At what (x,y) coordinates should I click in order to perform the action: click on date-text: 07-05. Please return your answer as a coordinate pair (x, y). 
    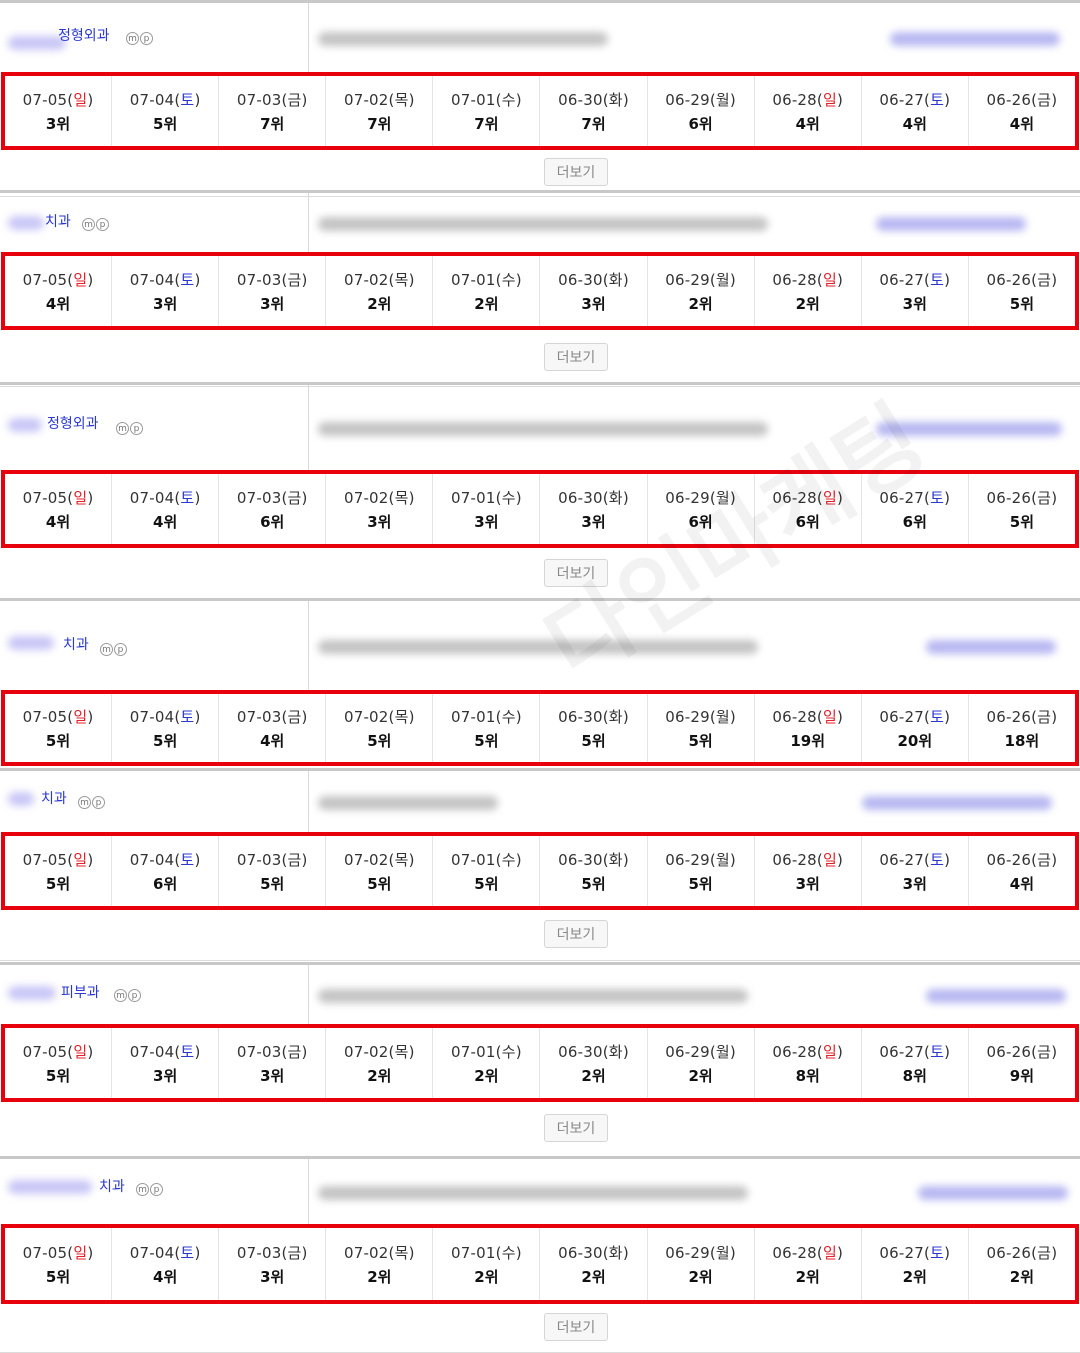
    Looking at the image, I should click on (45, 1051).